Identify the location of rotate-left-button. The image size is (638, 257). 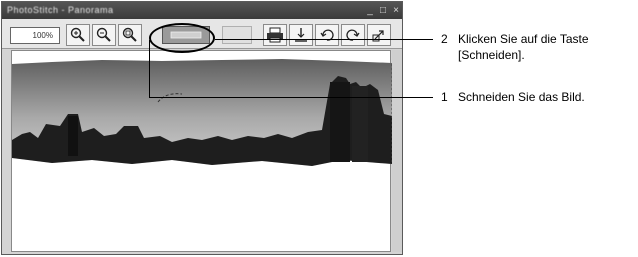
(327, 35).